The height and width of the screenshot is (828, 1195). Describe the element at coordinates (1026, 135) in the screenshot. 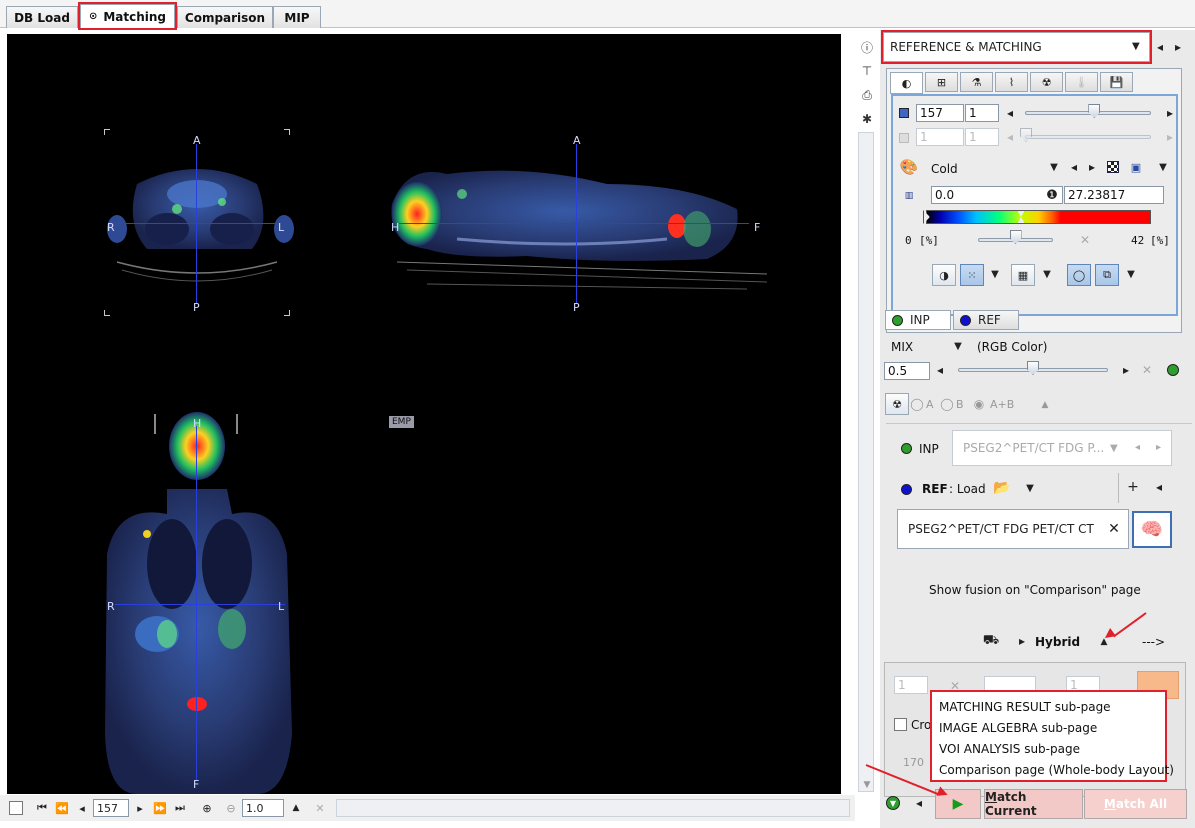

I see `frame-slider-thumb` at that location.